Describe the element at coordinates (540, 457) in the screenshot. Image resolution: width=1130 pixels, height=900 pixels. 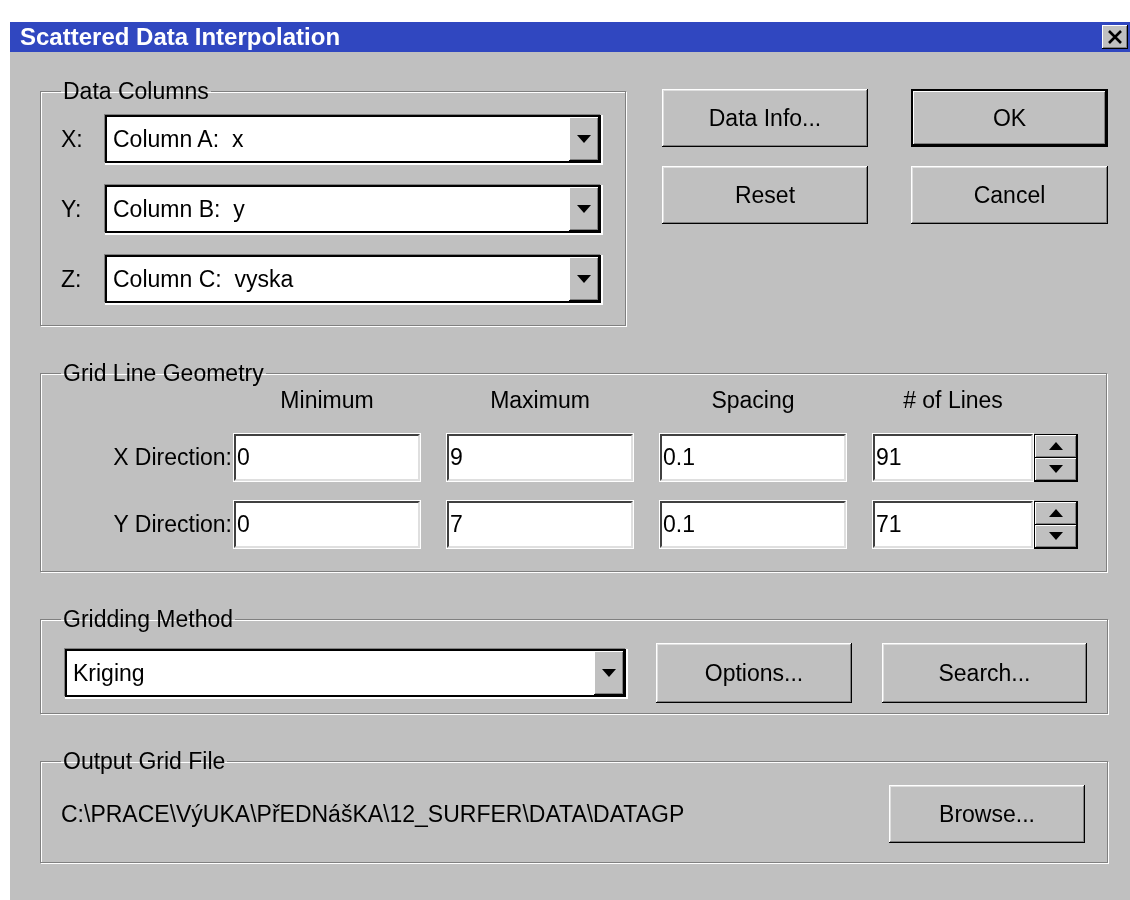
I see `input-field: 9` at that location.